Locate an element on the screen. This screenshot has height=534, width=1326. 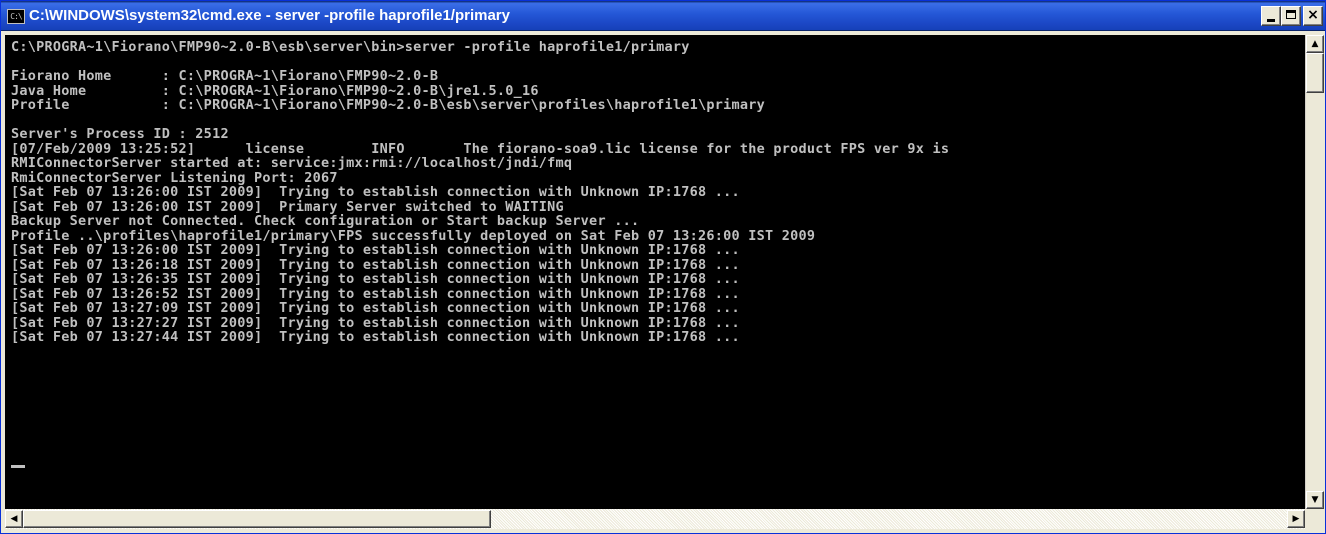
right-arrow-icon: ▶ is located at coordinates (1296, 519).